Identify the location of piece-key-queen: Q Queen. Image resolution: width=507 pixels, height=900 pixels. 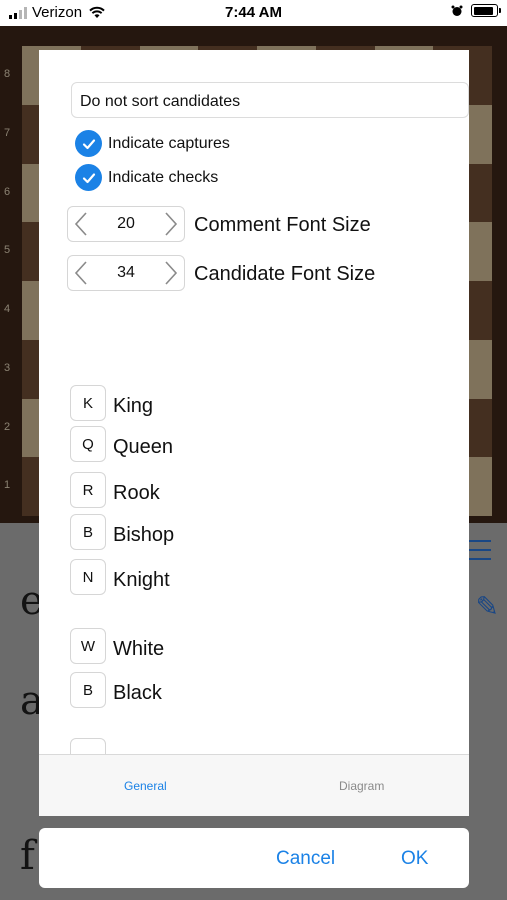
(121, 444).